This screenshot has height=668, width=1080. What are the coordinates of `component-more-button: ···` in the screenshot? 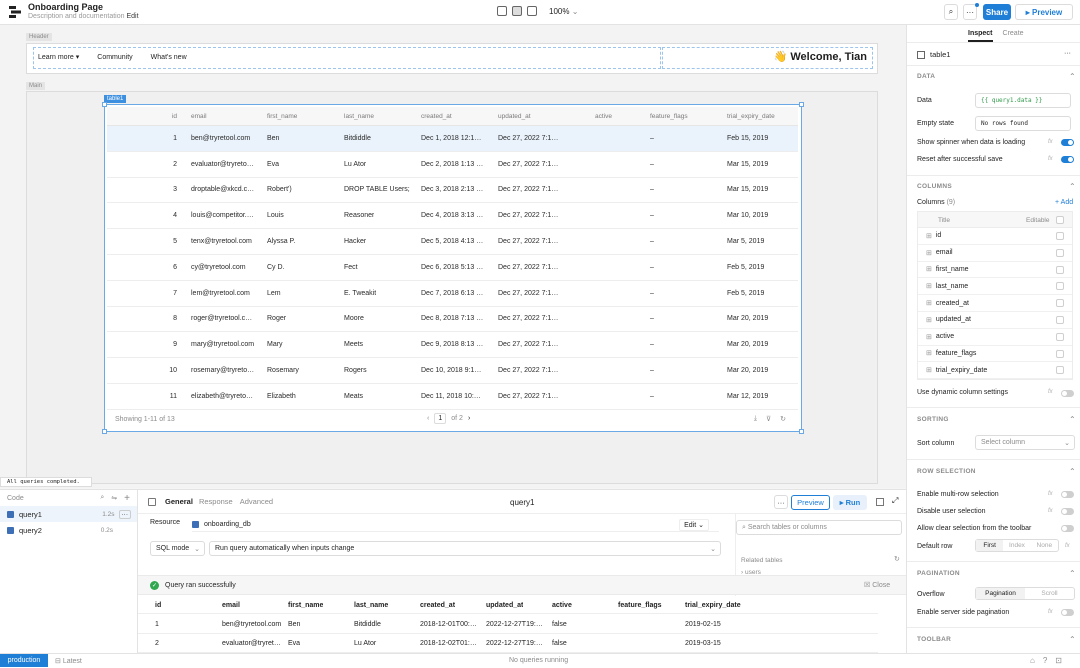 It's located at (1067, 53).